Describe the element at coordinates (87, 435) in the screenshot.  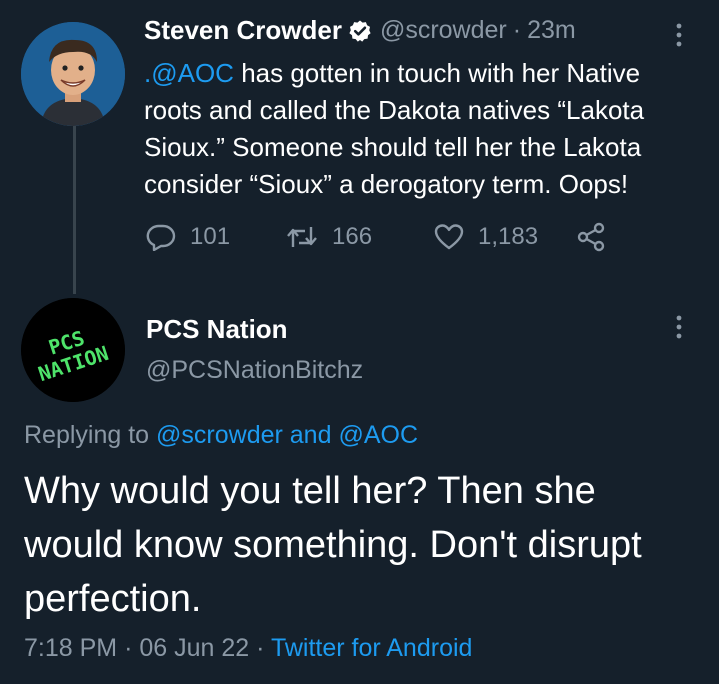
I see `replying-prefix: Replying to` at that location.